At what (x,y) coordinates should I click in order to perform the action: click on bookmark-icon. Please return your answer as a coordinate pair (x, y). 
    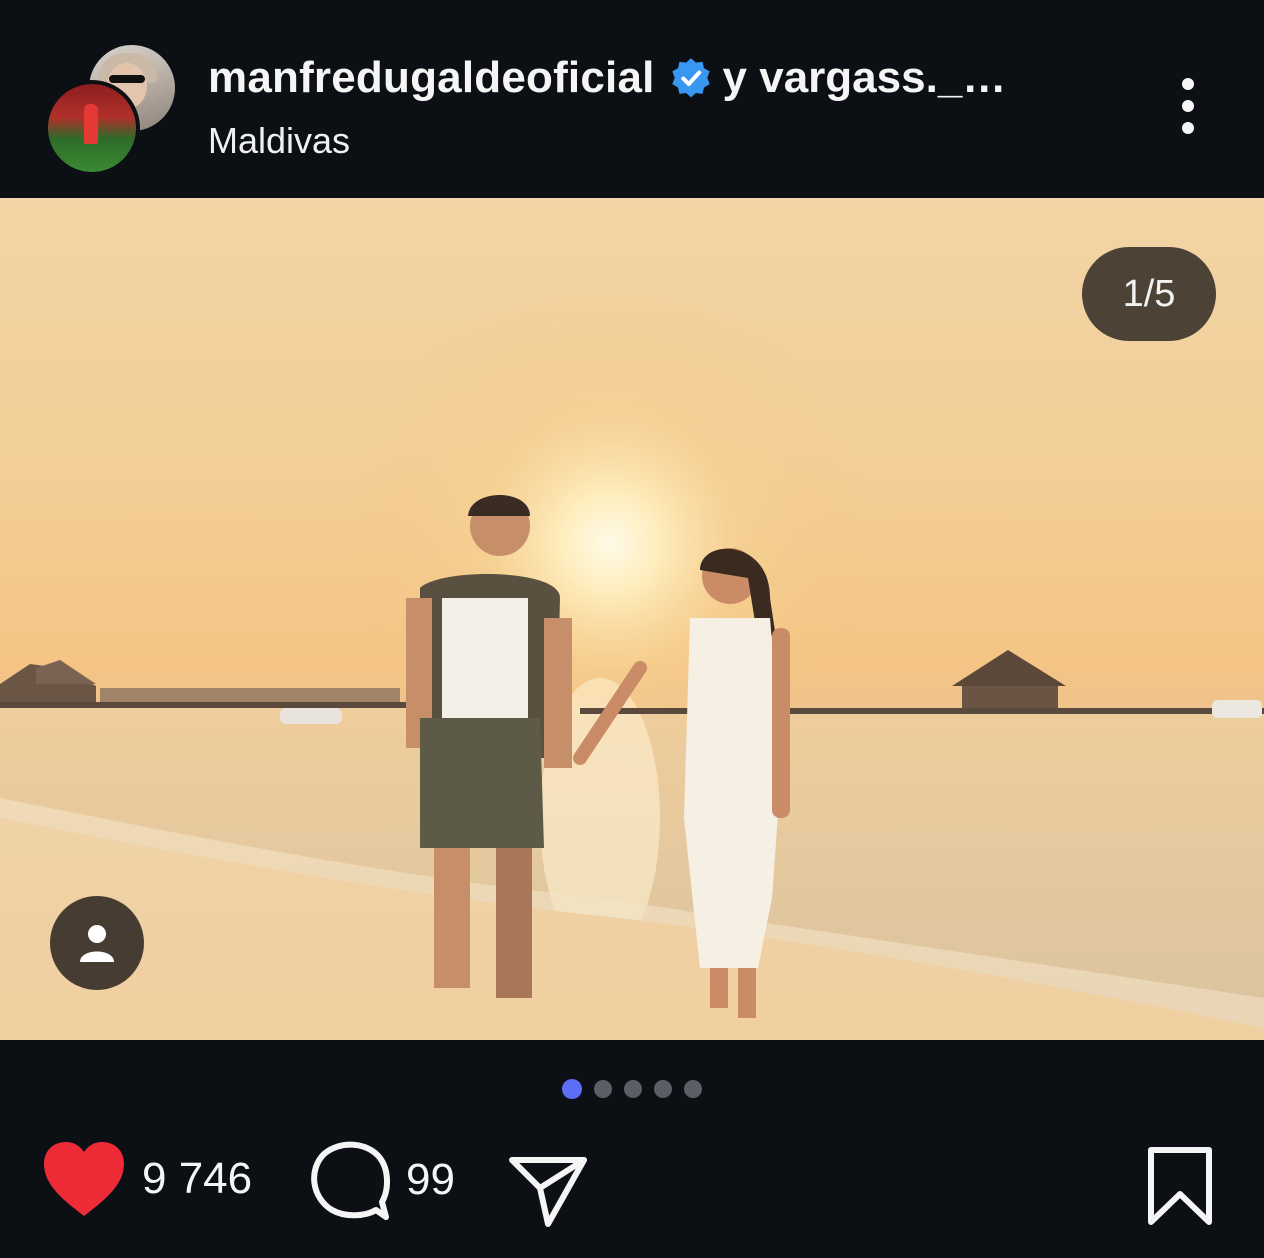
    Looking at the image, I should click on (1180, 1186).